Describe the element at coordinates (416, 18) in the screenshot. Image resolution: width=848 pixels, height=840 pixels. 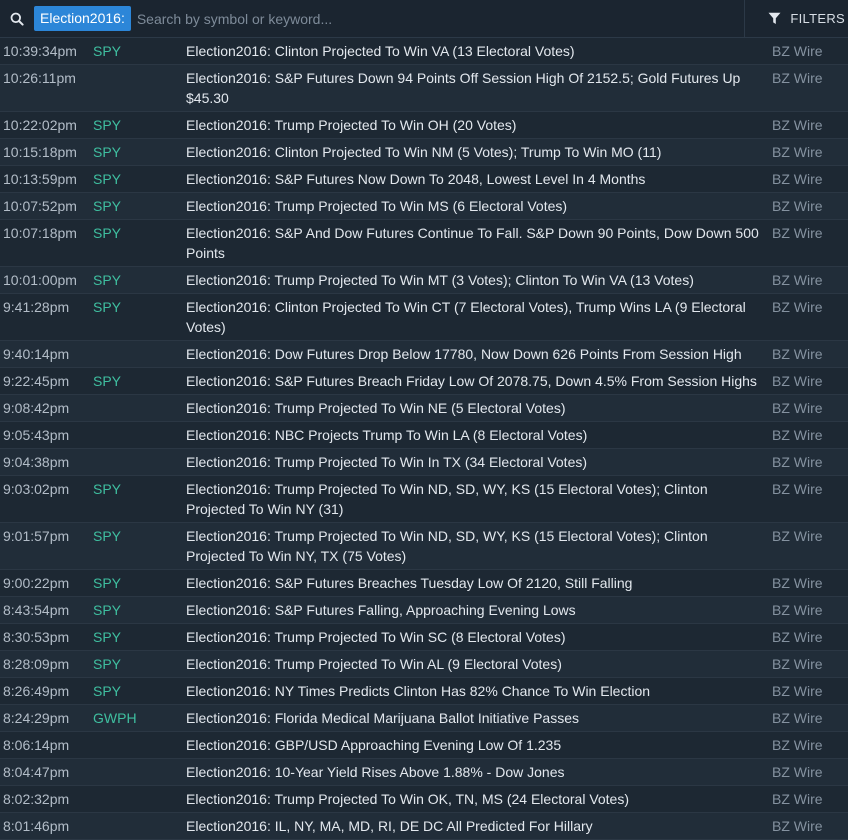
I see `search-input` at that location.